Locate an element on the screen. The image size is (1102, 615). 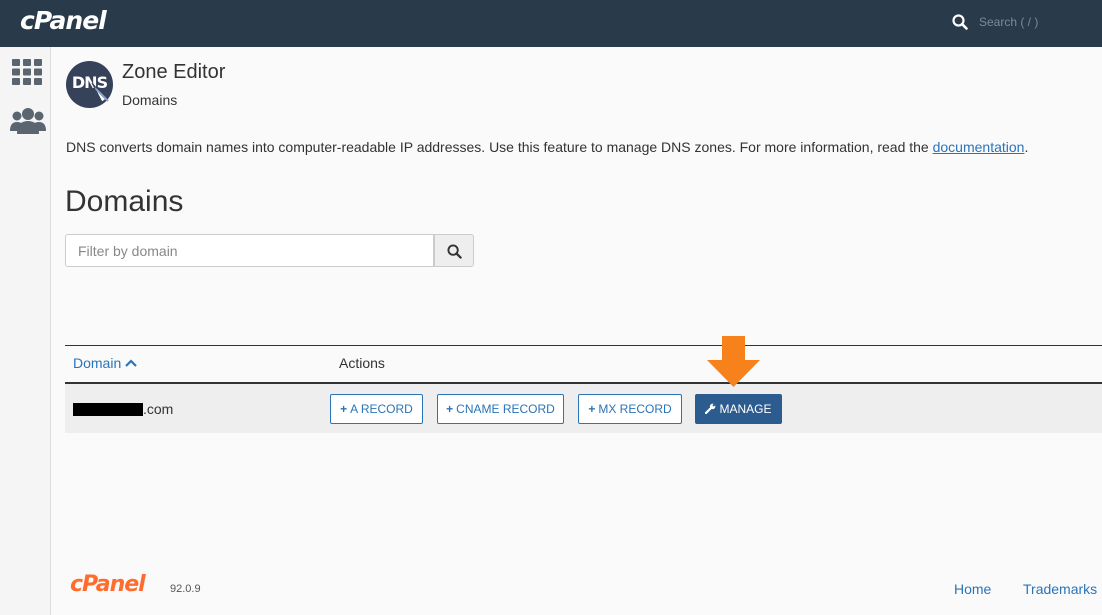
grid-icon is located at coordinates (27, 72).